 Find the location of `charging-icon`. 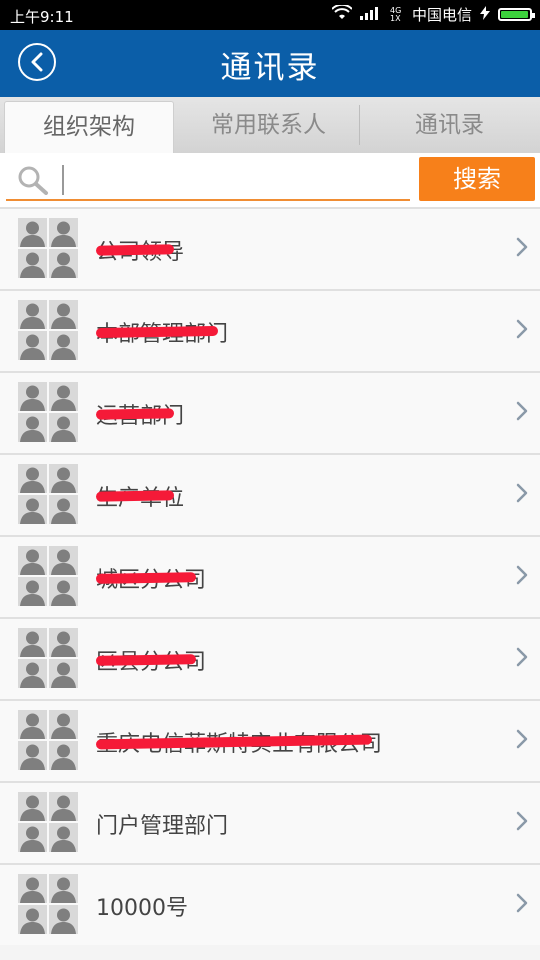

charging-icon is located at coordinates (485, 14).